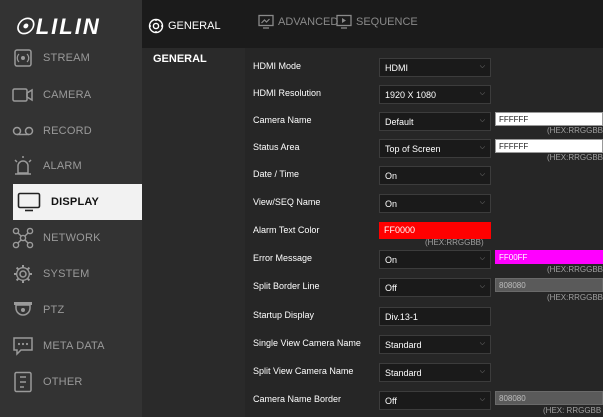 This screenshot has width=603, height=417. I want to click on error-message-hex-hint: (HEX:RRGGBB, so click(575, 269).